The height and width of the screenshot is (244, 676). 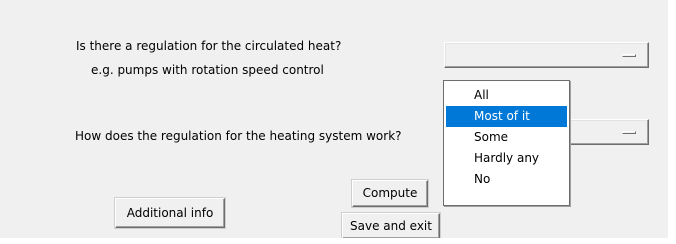 What do you see at coordinates (546, 55) in the screenshot?
I see `circulated-heat-select` at bounding box center [546, 55].